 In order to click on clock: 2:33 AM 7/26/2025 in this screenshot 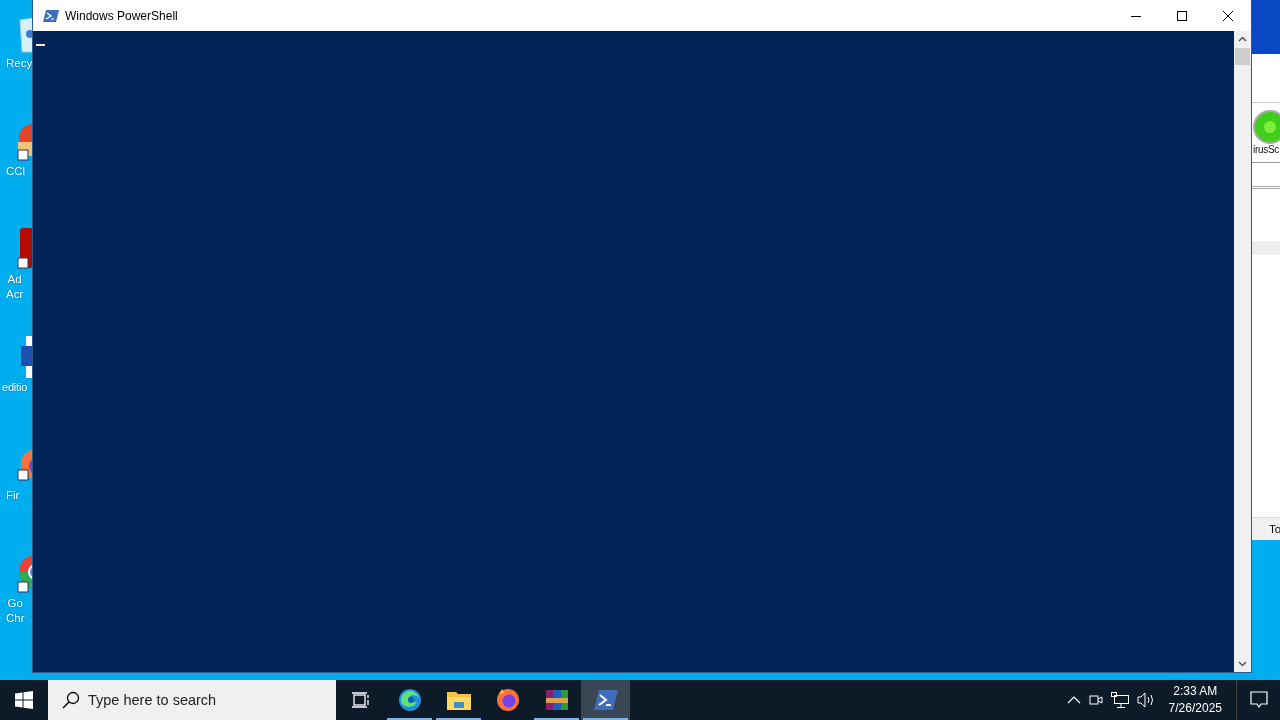, I will do `click(1195, 700)`.